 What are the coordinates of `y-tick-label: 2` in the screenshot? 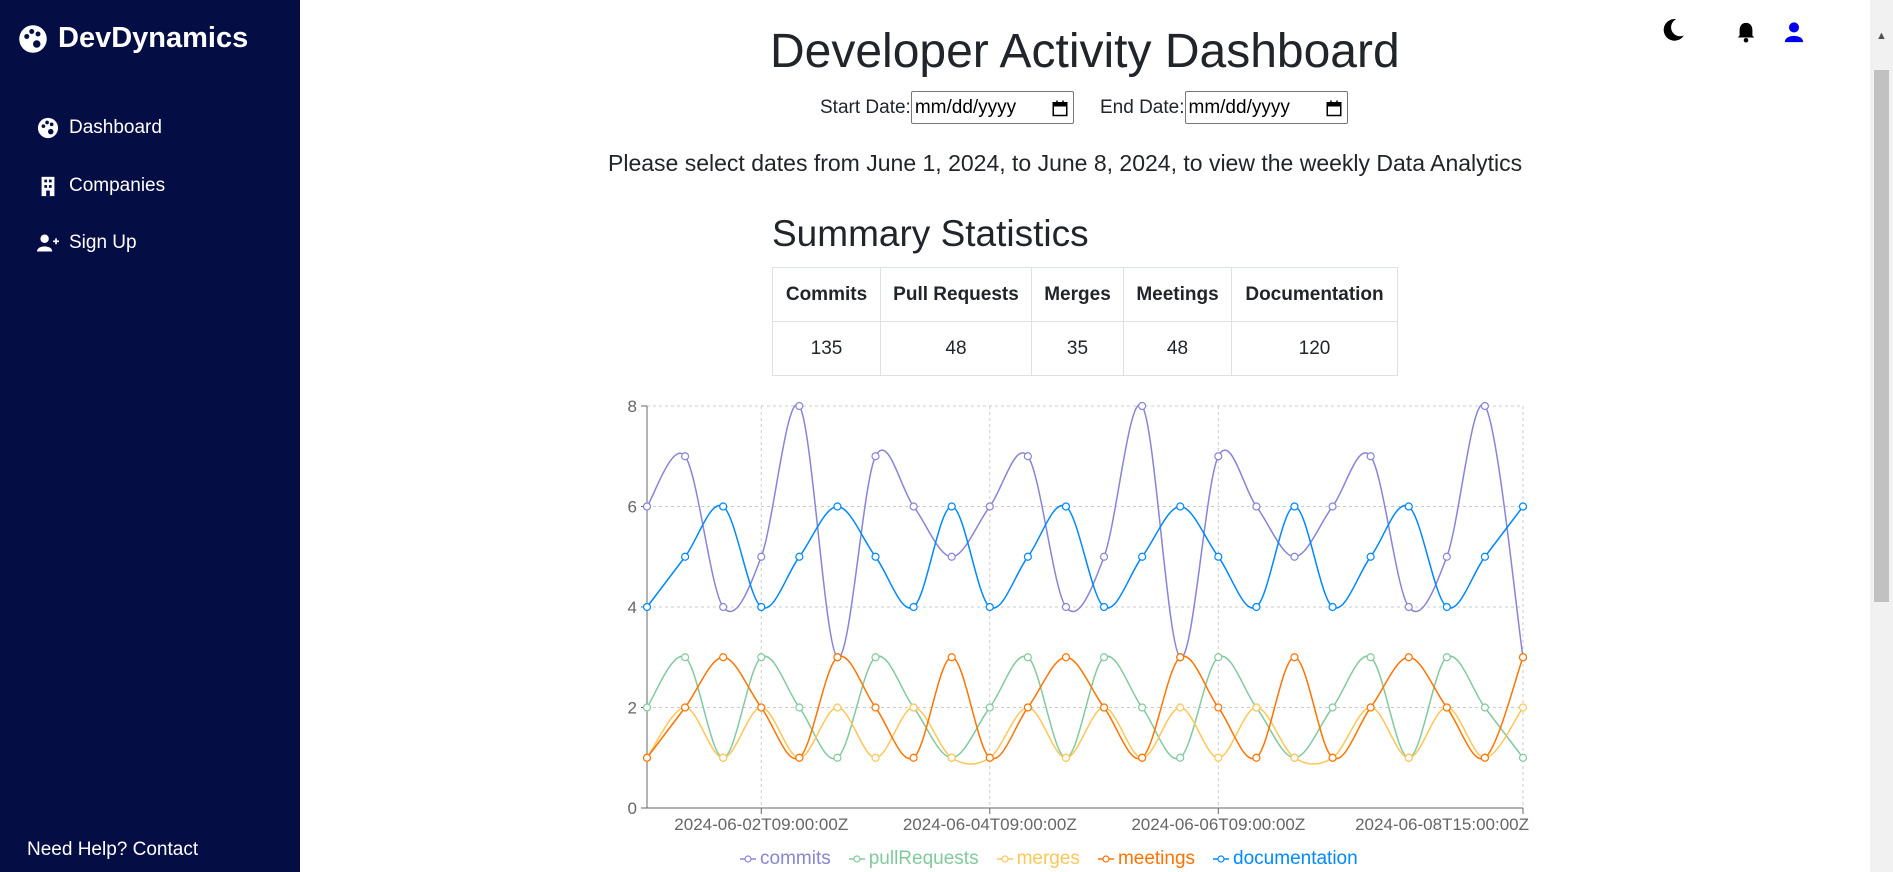 It's located at (632, 708).